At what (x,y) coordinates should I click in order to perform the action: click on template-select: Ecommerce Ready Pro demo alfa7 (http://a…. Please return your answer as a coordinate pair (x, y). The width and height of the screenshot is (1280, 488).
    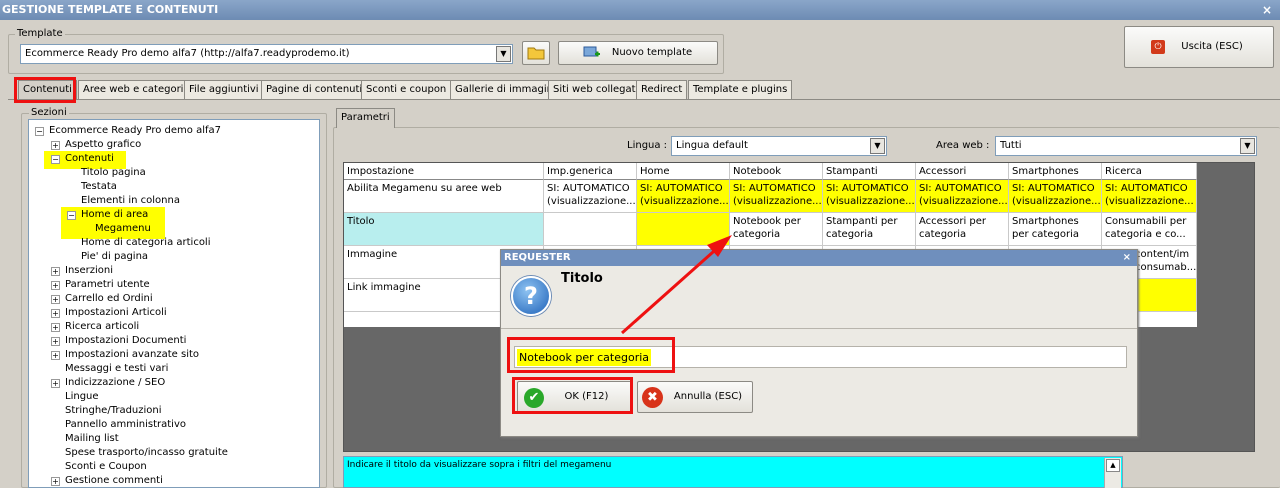
    Looking at the image, I should click on (266, 54).